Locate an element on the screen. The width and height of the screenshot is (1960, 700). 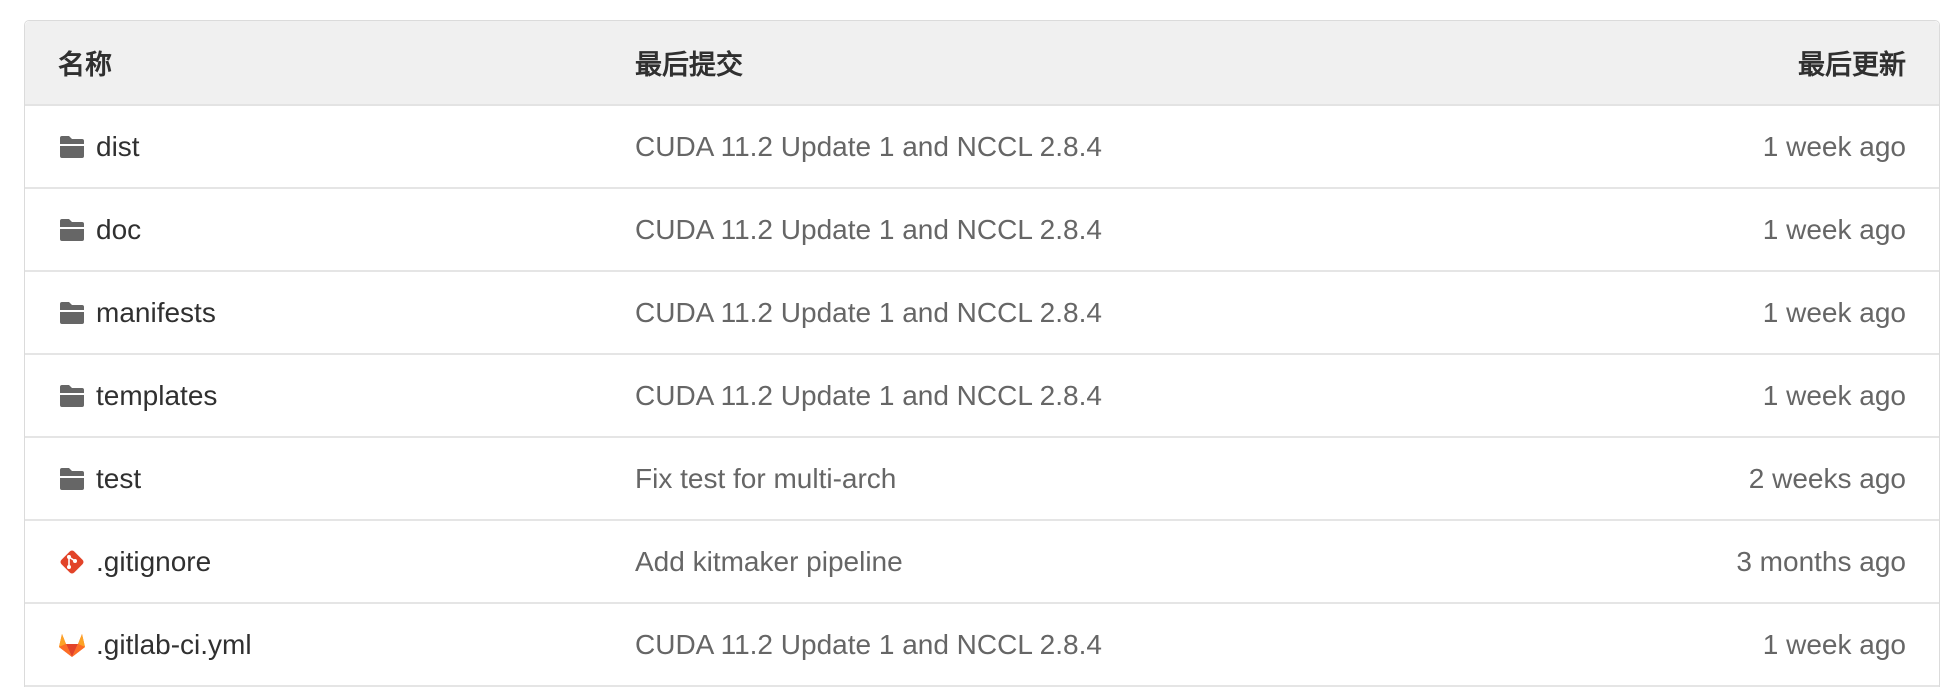
header-last-update: 最后更新 is located at coordinates (1852, 65).